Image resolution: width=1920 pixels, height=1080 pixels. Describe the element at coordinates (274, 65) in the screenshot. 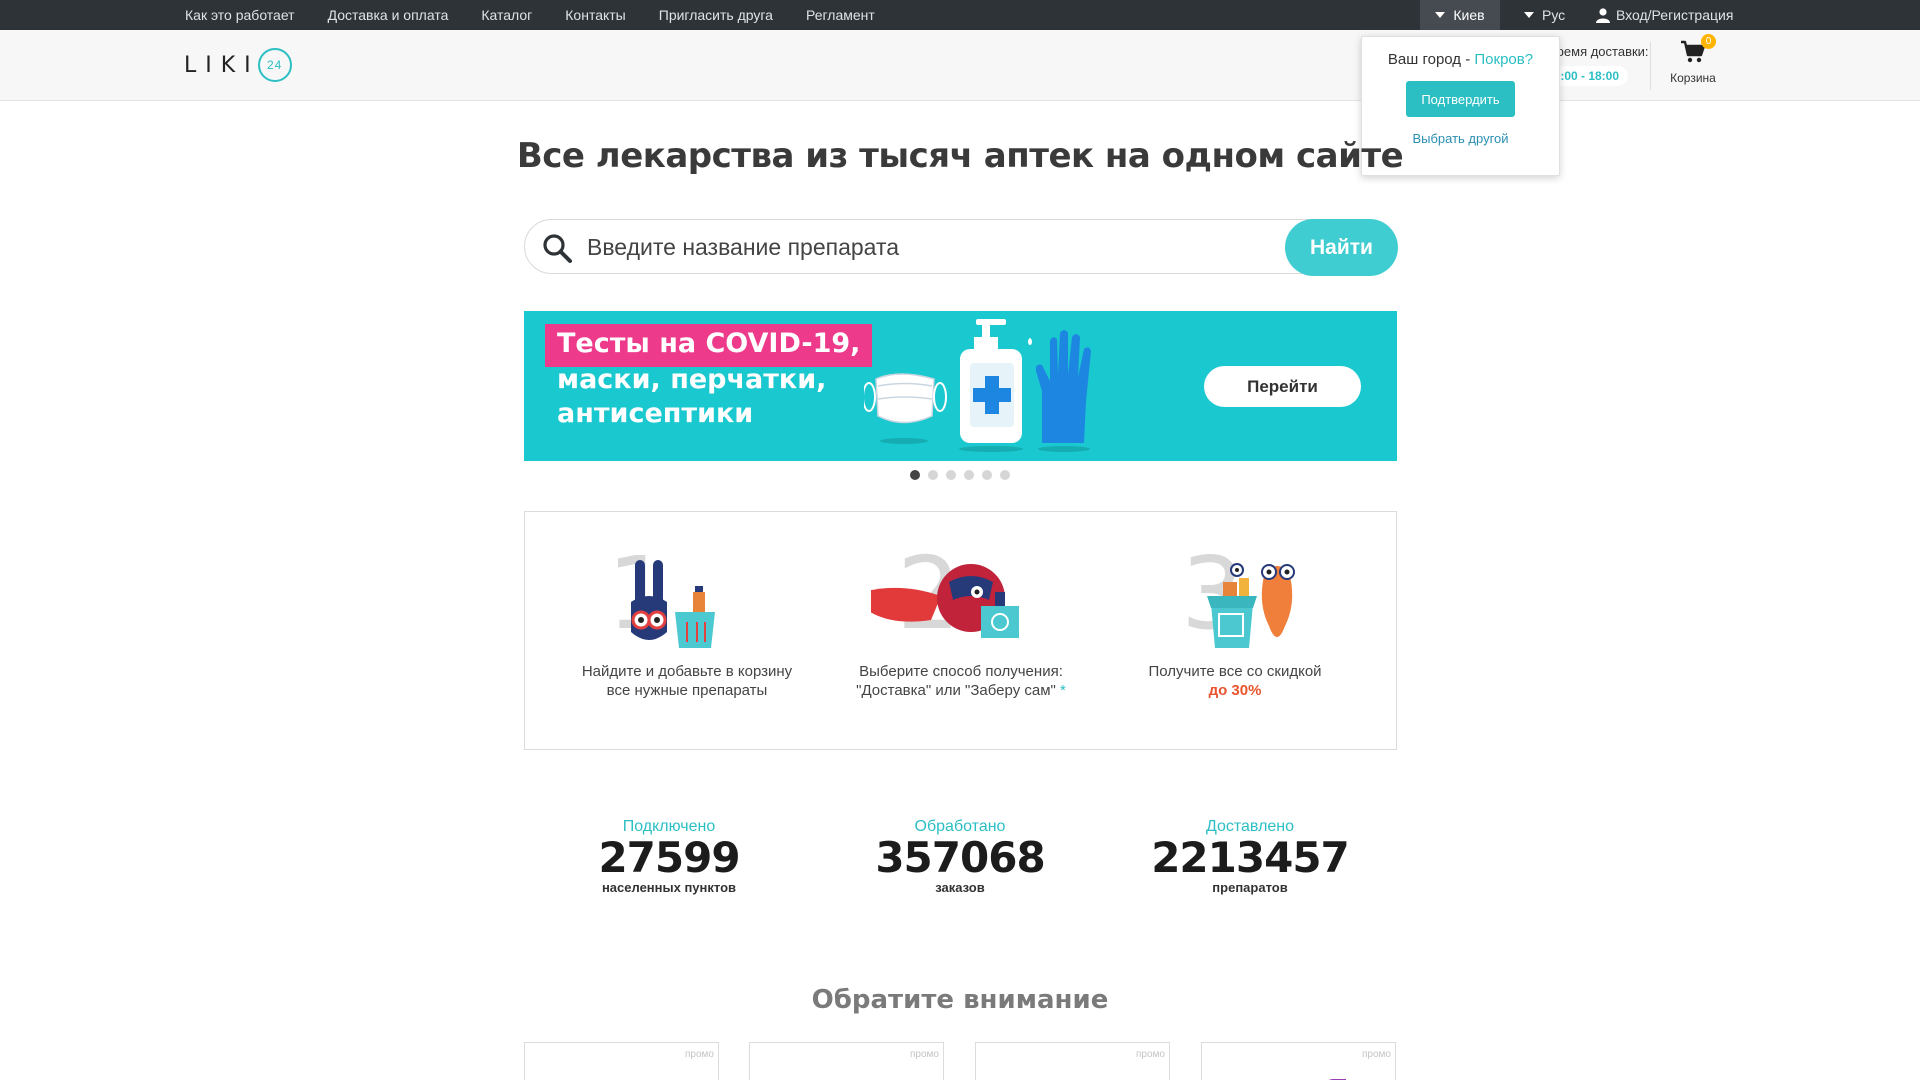

I see `logo-badge: 24` at that location.